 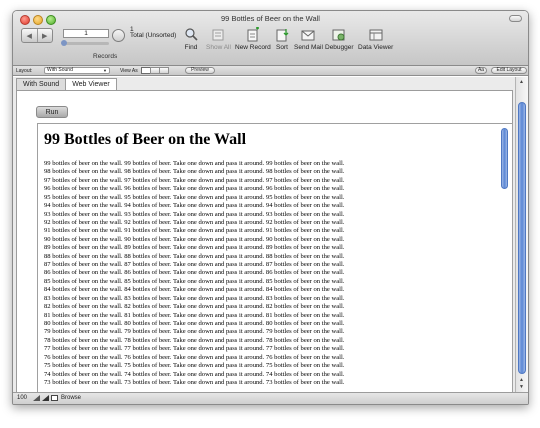 I want to click on record-slider, so click(x=85, y=43).